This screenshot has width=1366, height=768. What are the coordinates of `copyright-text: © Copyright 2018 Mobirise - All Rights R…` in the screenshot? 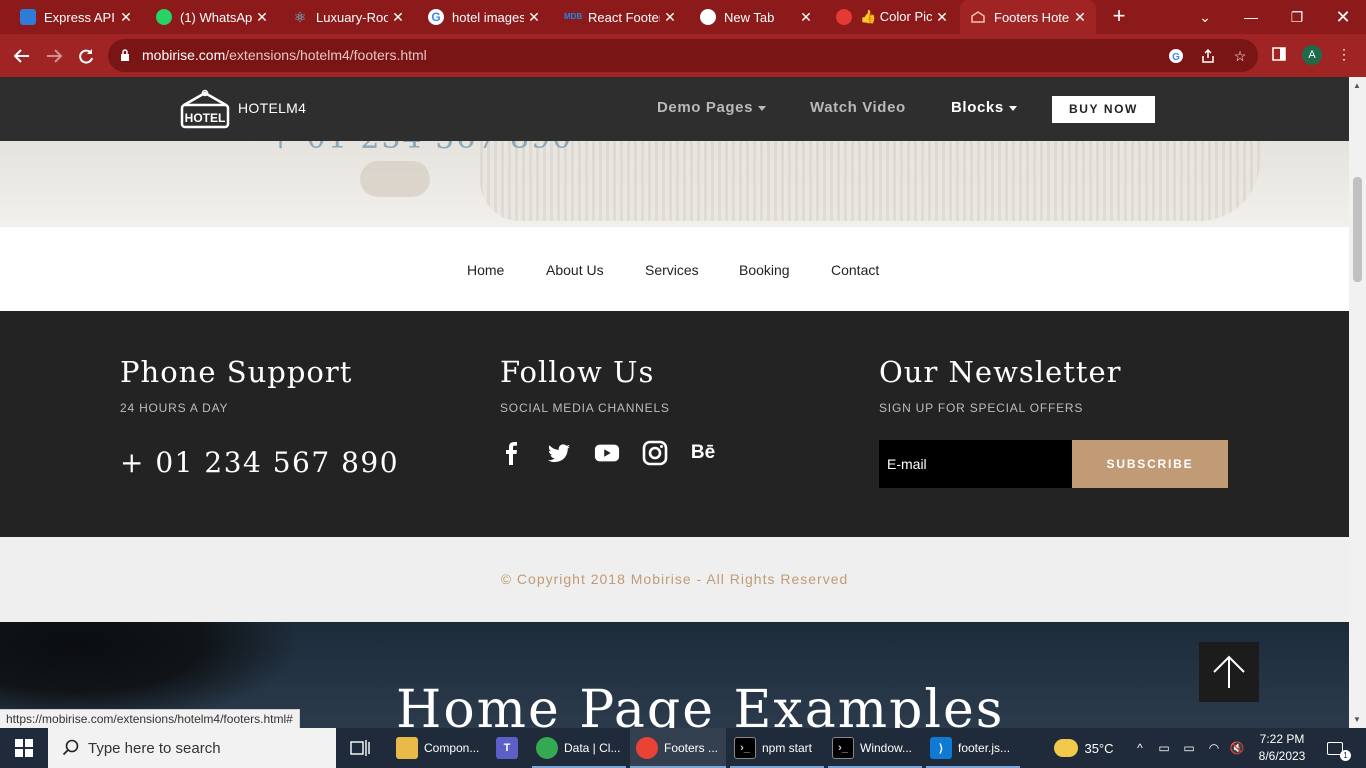 It's located at (674, 579).